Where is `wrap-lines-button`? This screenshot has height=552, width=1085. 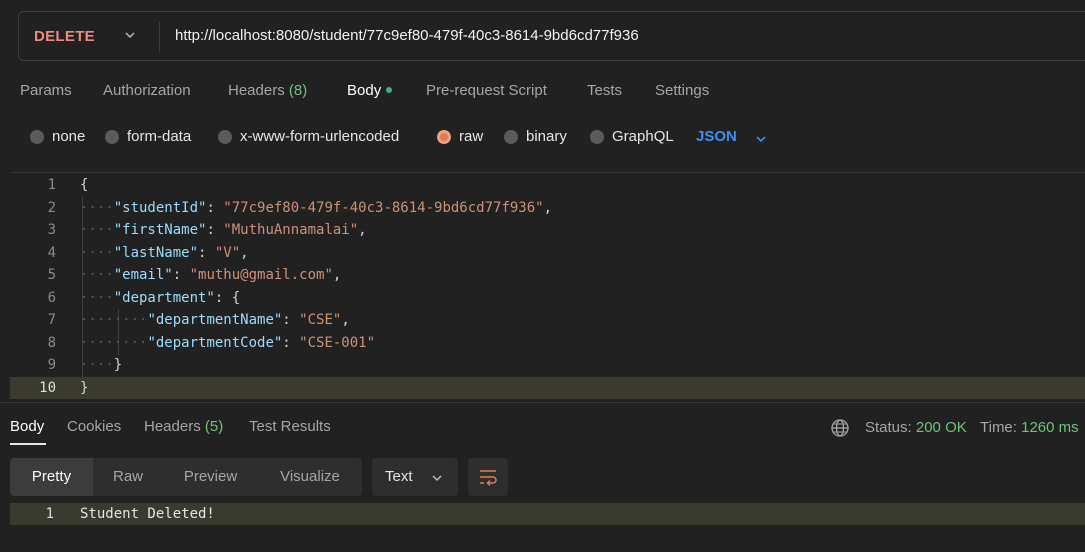 wrap-lines-button is located at coordinates (488, 477).